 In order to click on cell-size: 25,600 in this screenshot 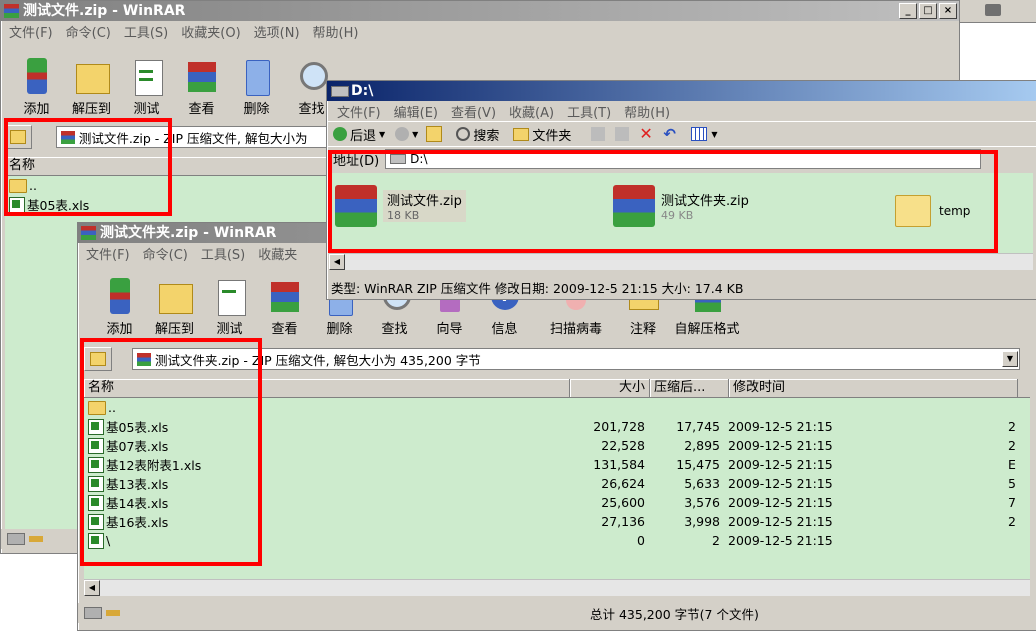, I will do `click(623, 502)`.